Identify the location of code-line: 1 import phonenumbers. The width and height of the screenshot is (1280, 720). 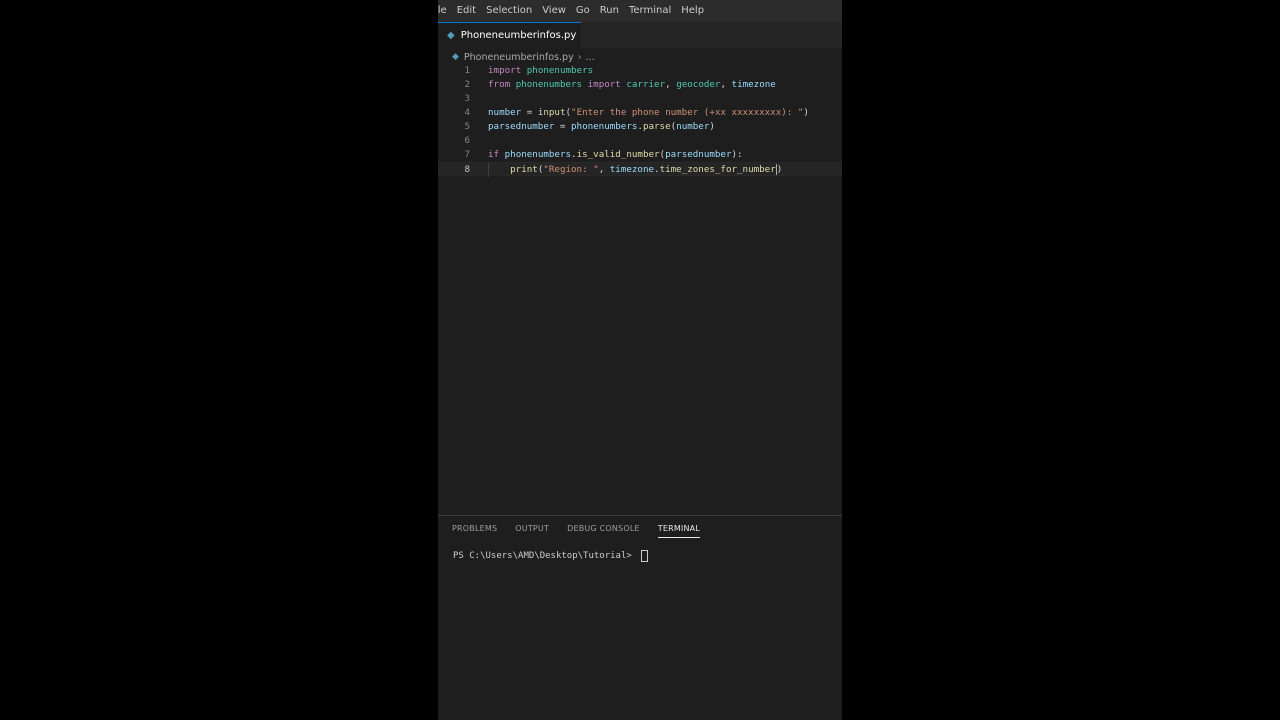
(640, 71).